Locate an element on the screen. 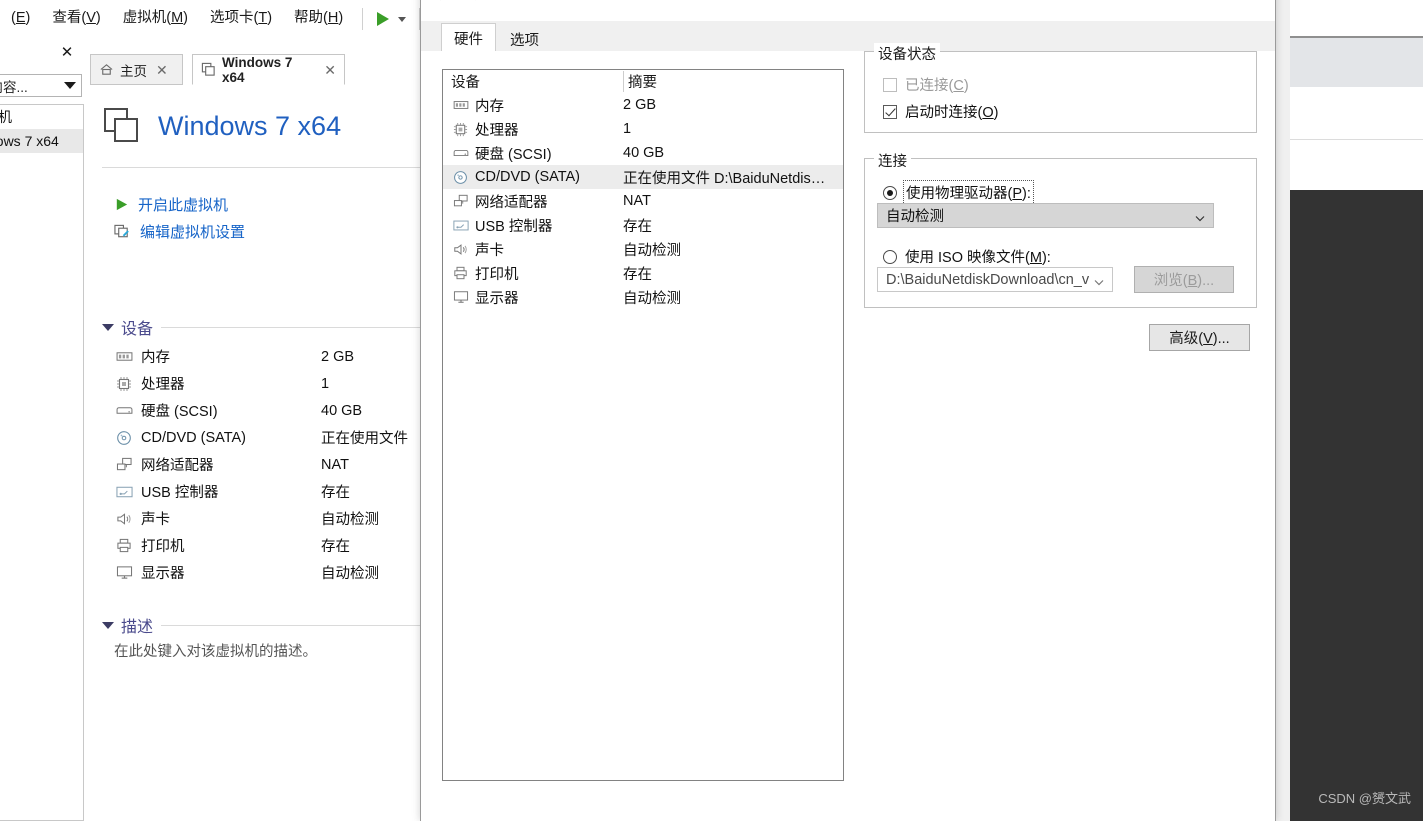  iso-image-label: 使用 ISO 映像文件(M): is located at coordinates (978, 258).